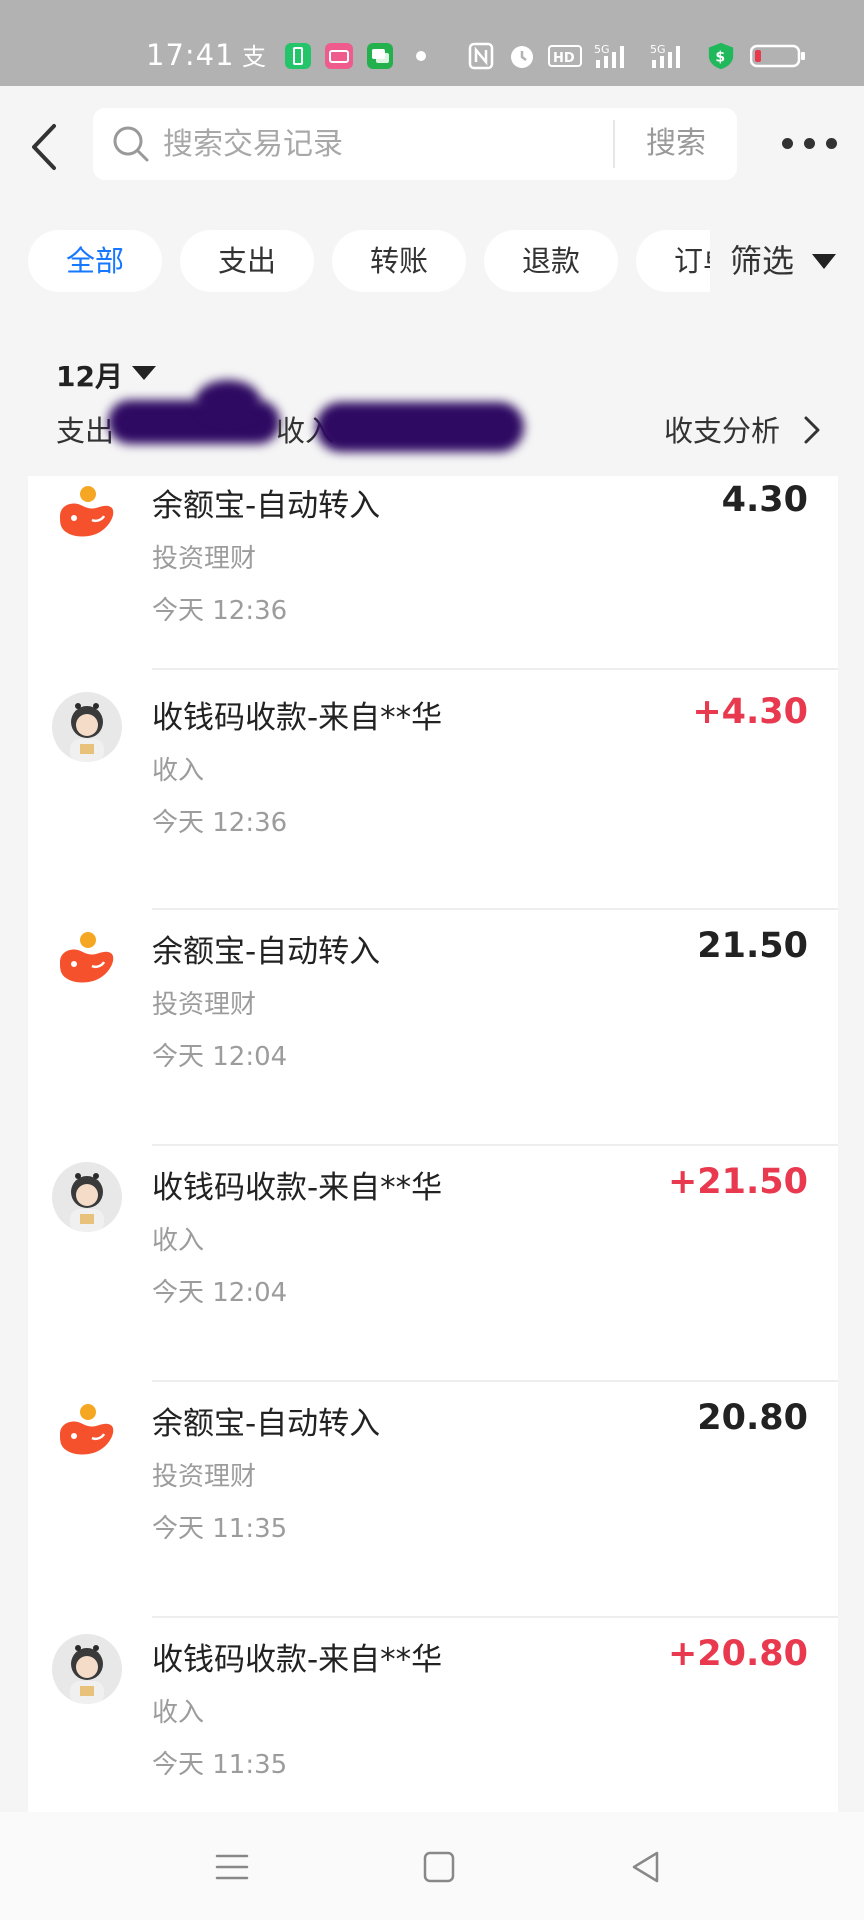 Image resolution: width=864 pixels, height=1920 pixels. Describe the element at coordinates (433, 590) in the screenshot. I see `transaction-row: 余额宝-自动转入 投资理财 今天 12:36 4.30` at that location.